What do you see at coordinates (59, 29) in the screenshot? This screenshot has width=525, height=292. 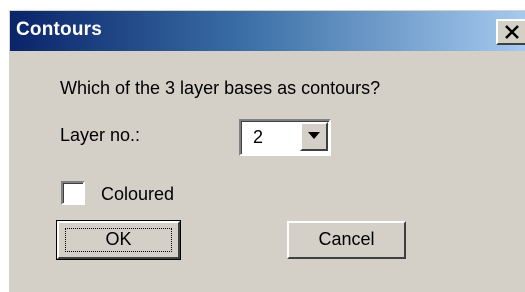 I see `window-title: Contours` at bounding box center [59, 29].